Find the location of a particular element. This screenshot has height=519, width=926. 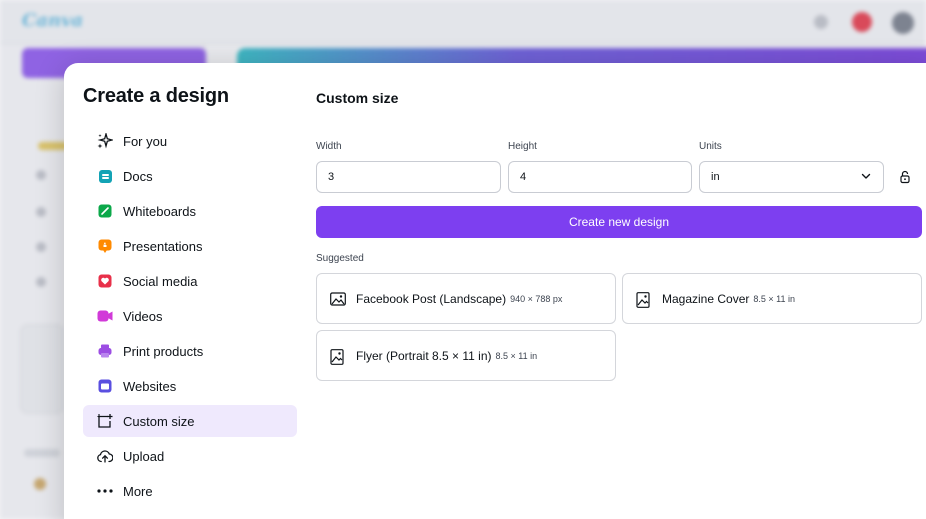

nav-item-label: Upload is located at coordinates (144, 456).